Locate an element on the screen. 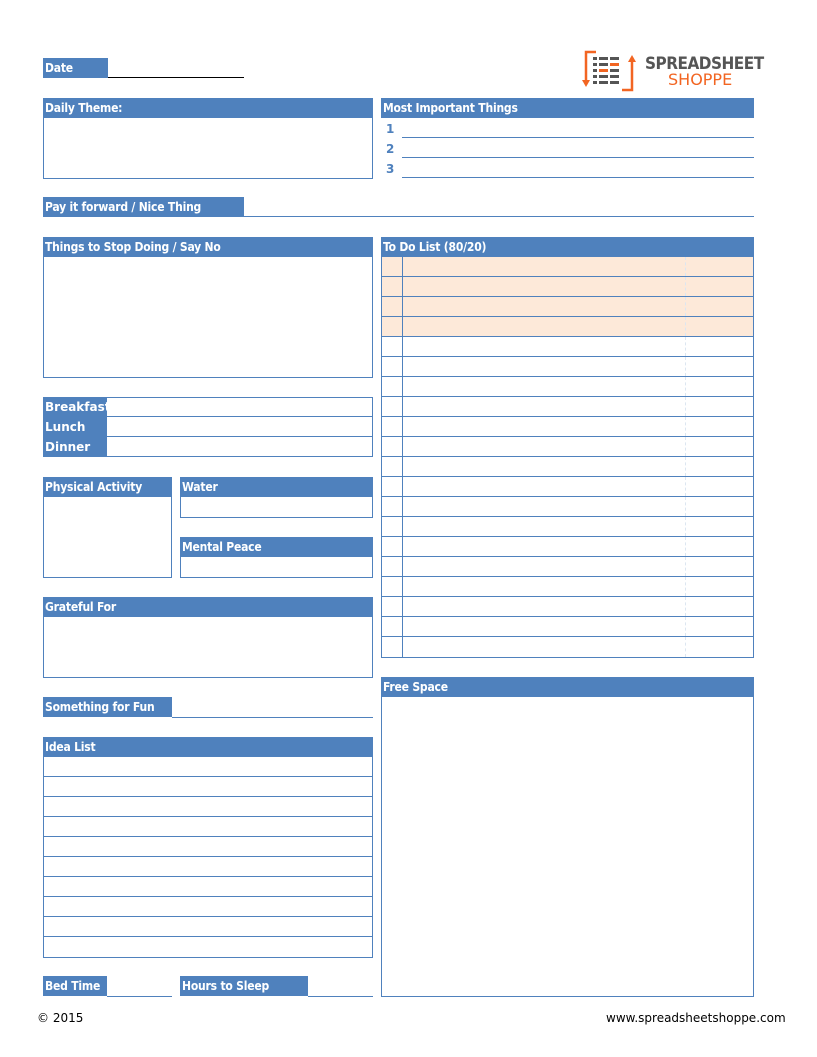  bed-time-label: Bed Time is located at coordinates (75, 986).